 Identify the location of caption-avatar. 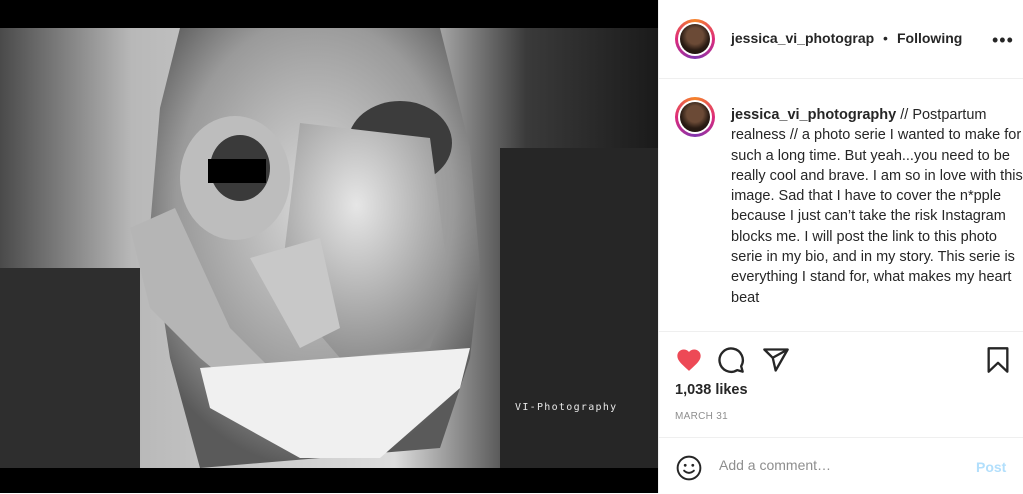
(695, 117).